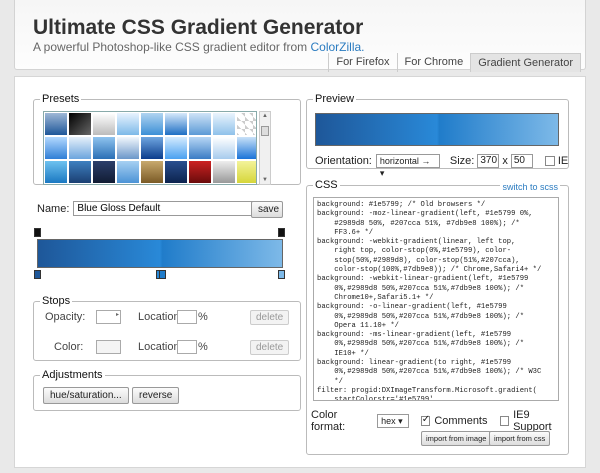 The image size is (600, 473). Describe the element at coordinates (521, 161) in the screenshot. I see `height-input: 50` at that location.